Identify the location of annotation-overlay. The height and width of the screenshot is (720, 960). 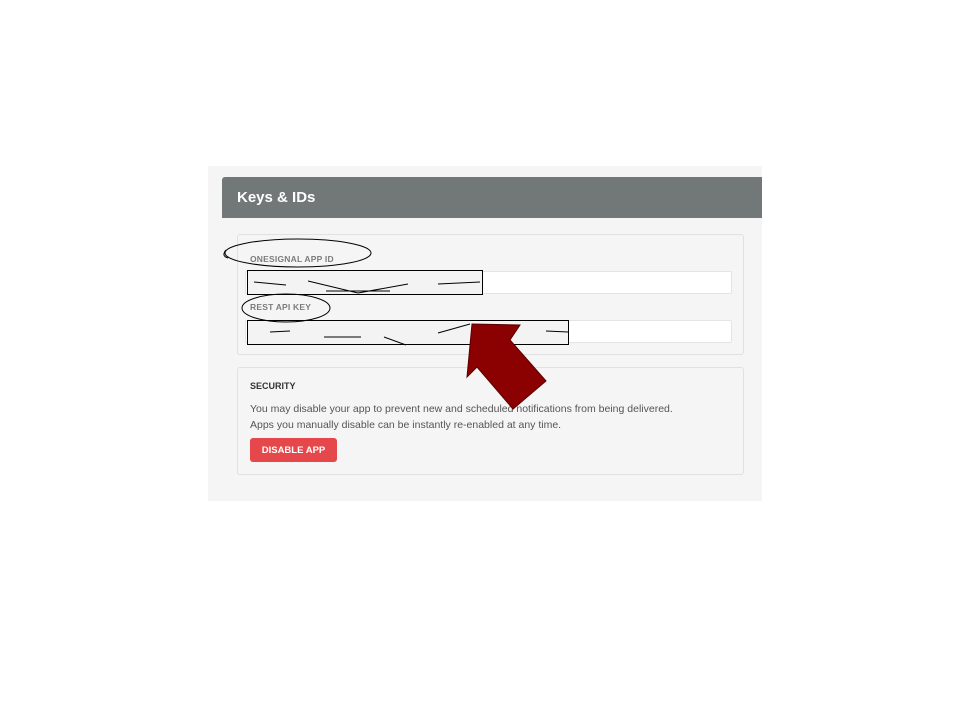
(385, 324).